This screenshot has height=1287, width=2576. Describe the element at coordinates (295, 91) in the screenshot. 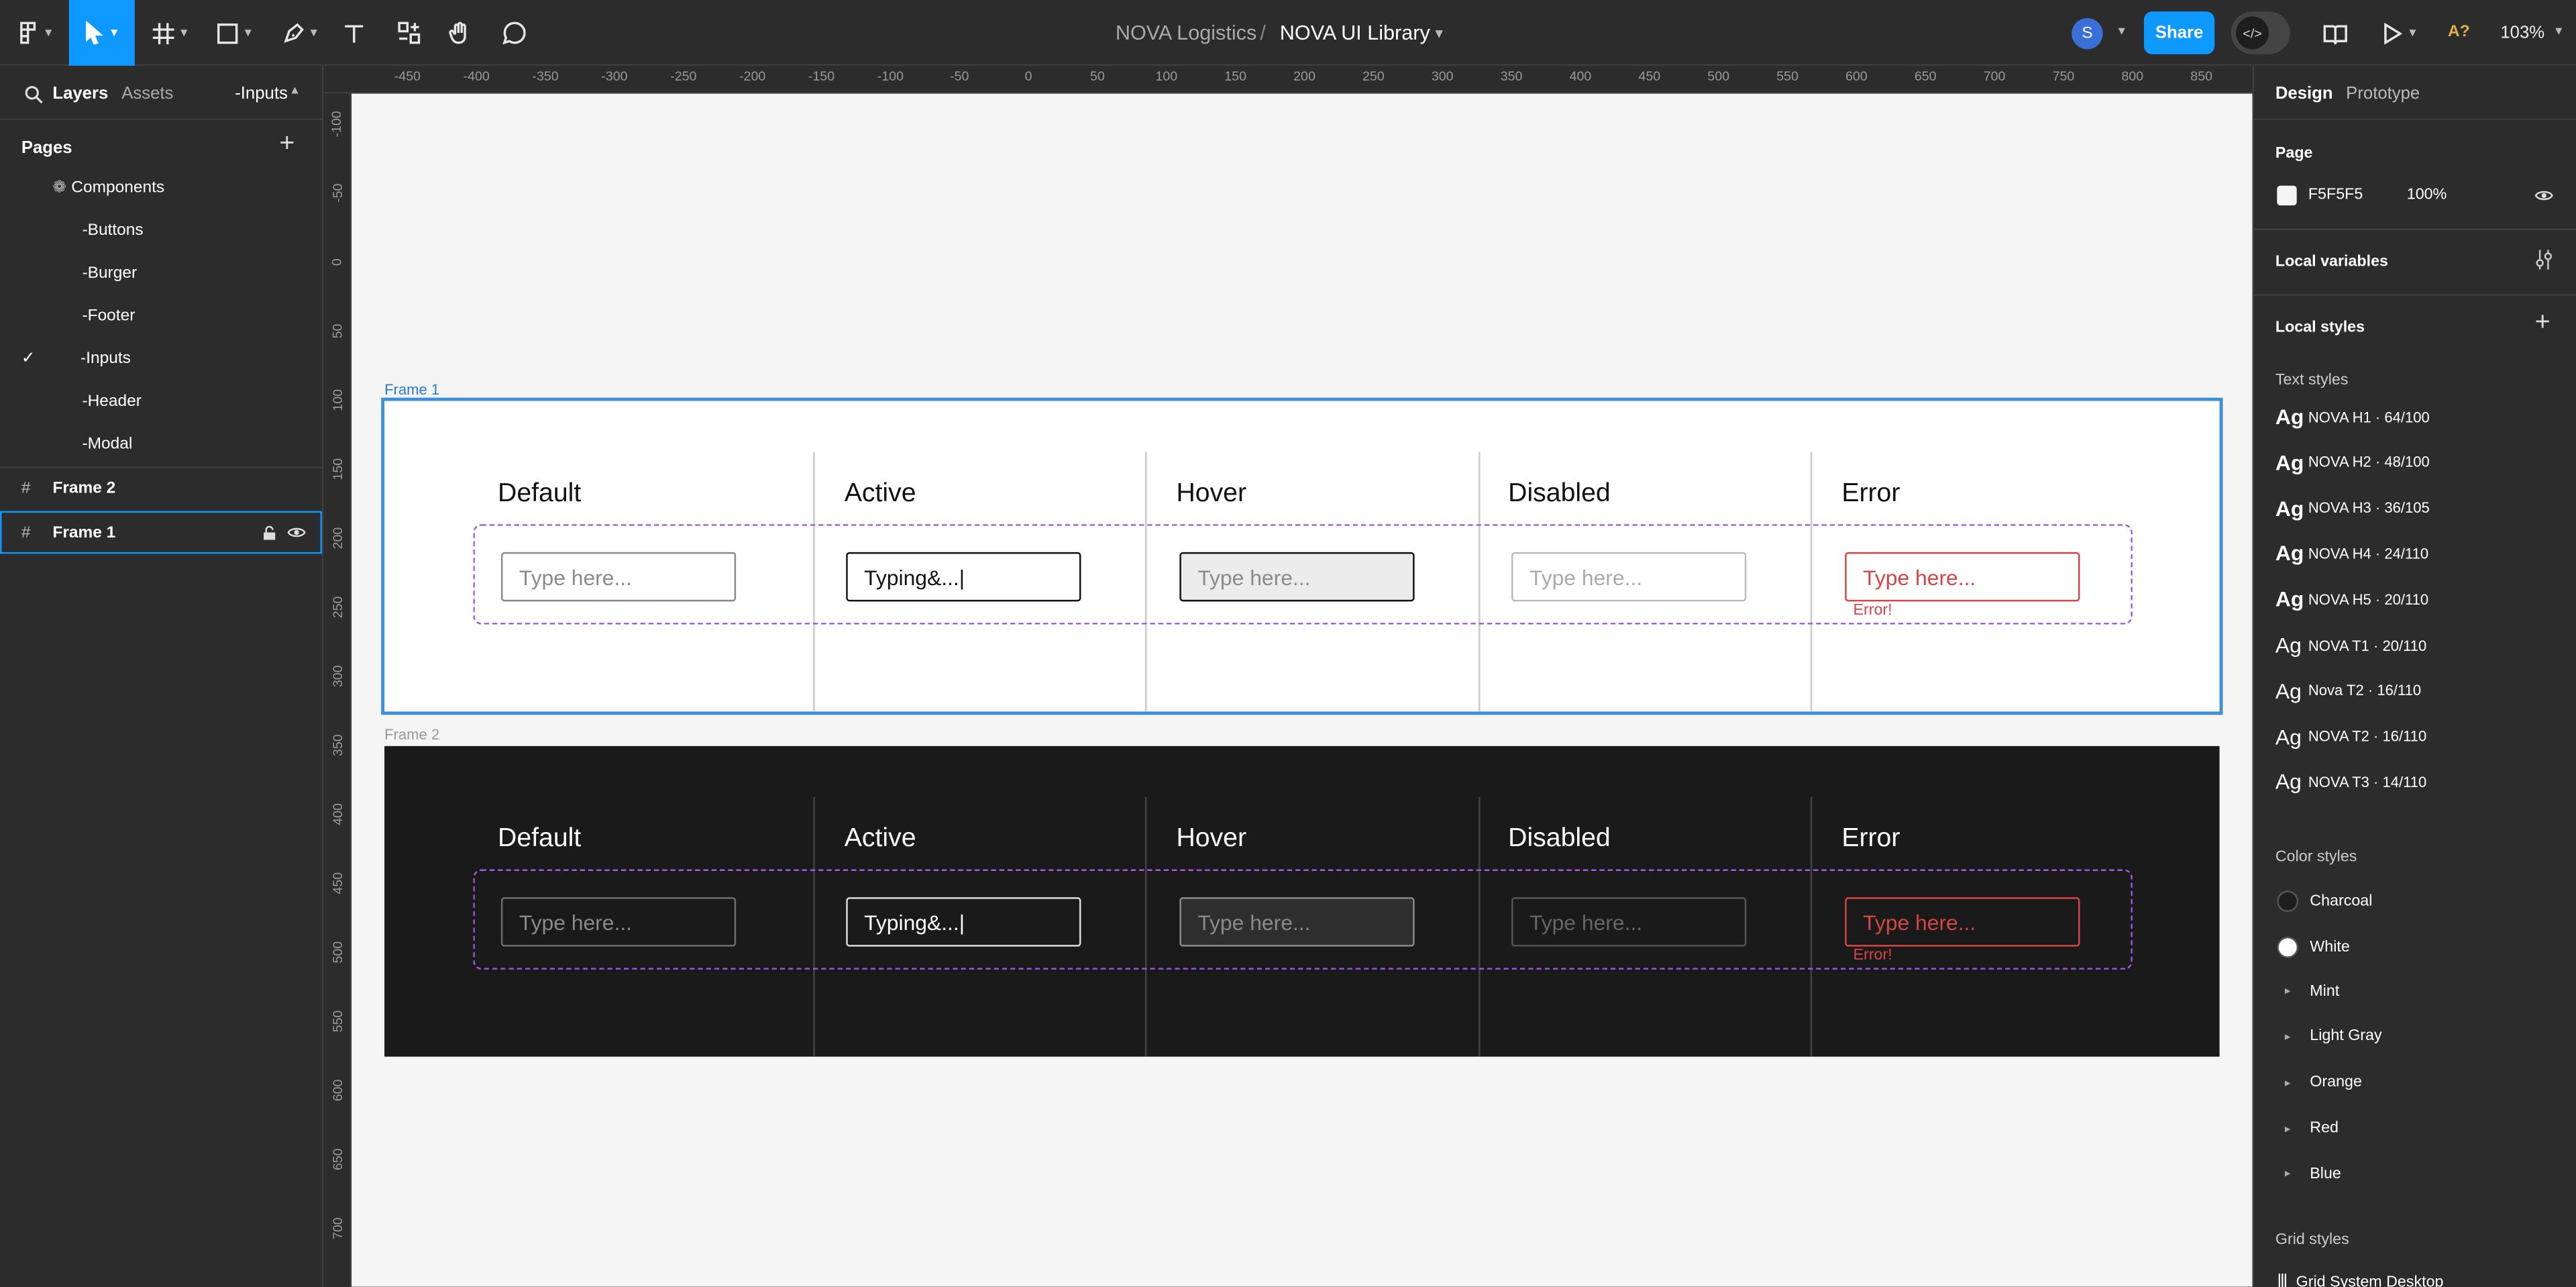

I see `page-selector-chevron-icon: ▲` at that location.